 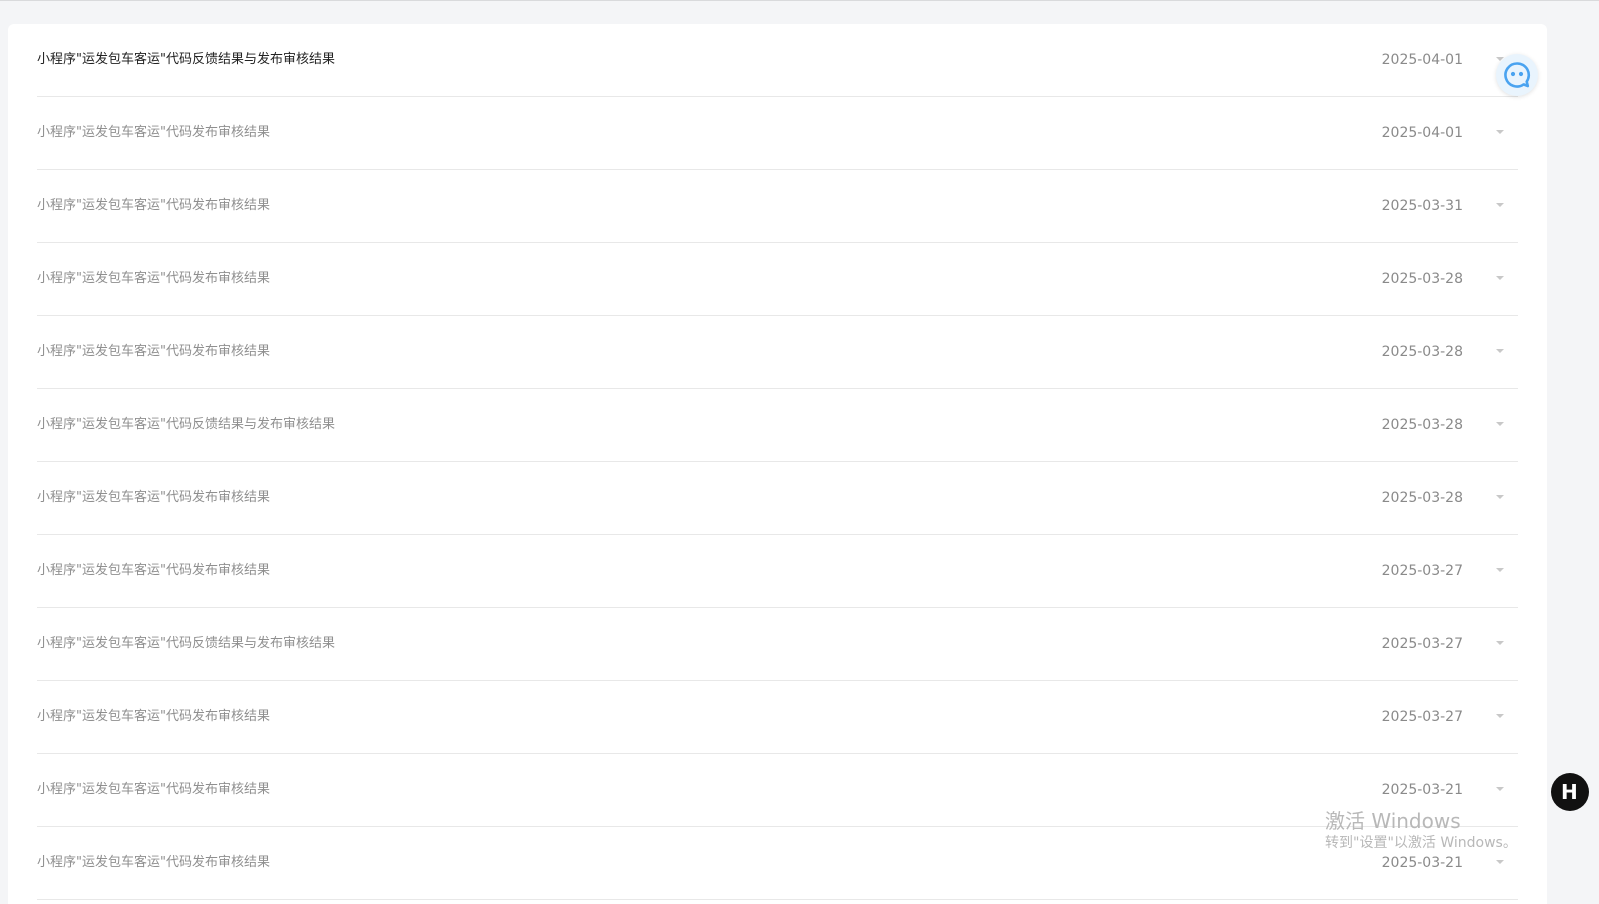 What do you see at coordinates (1422, 206) in the screenshot?
I see `message-date: 2025-03-31` at bounding box center [1422, 206].